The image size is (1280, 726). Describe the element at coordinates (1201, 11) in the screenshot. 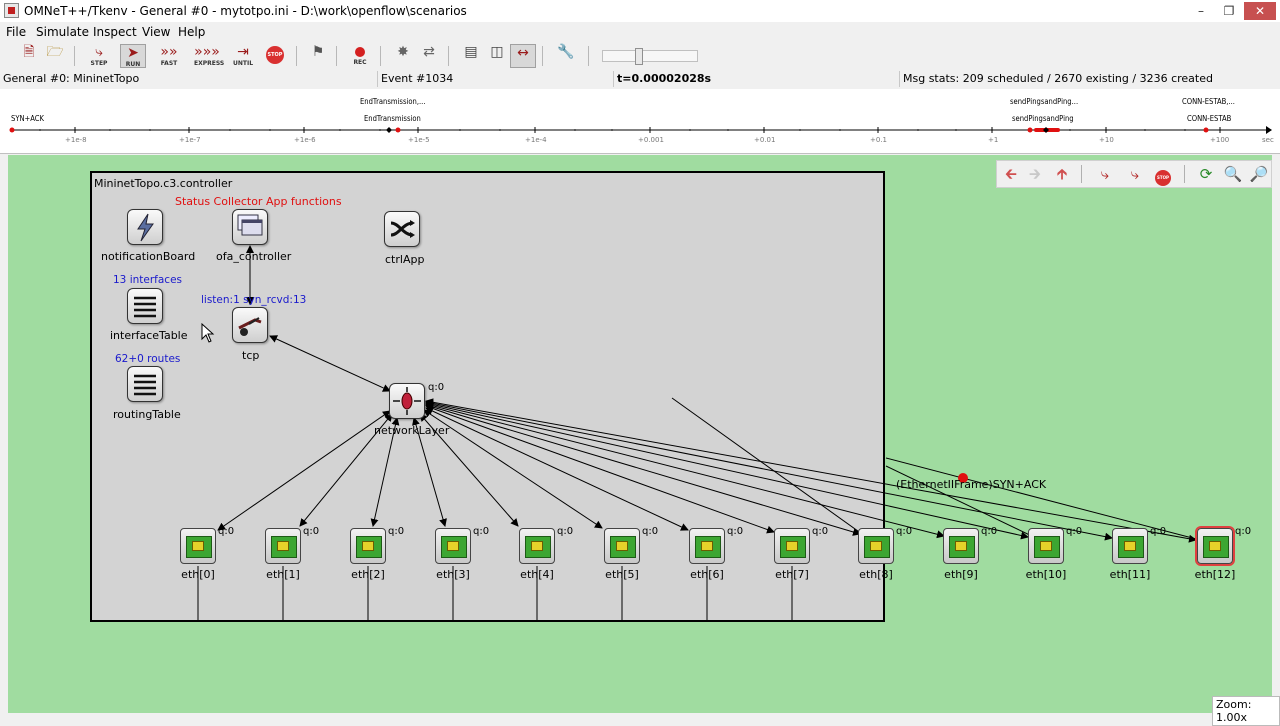

I see `minimize-button: –` at that location.